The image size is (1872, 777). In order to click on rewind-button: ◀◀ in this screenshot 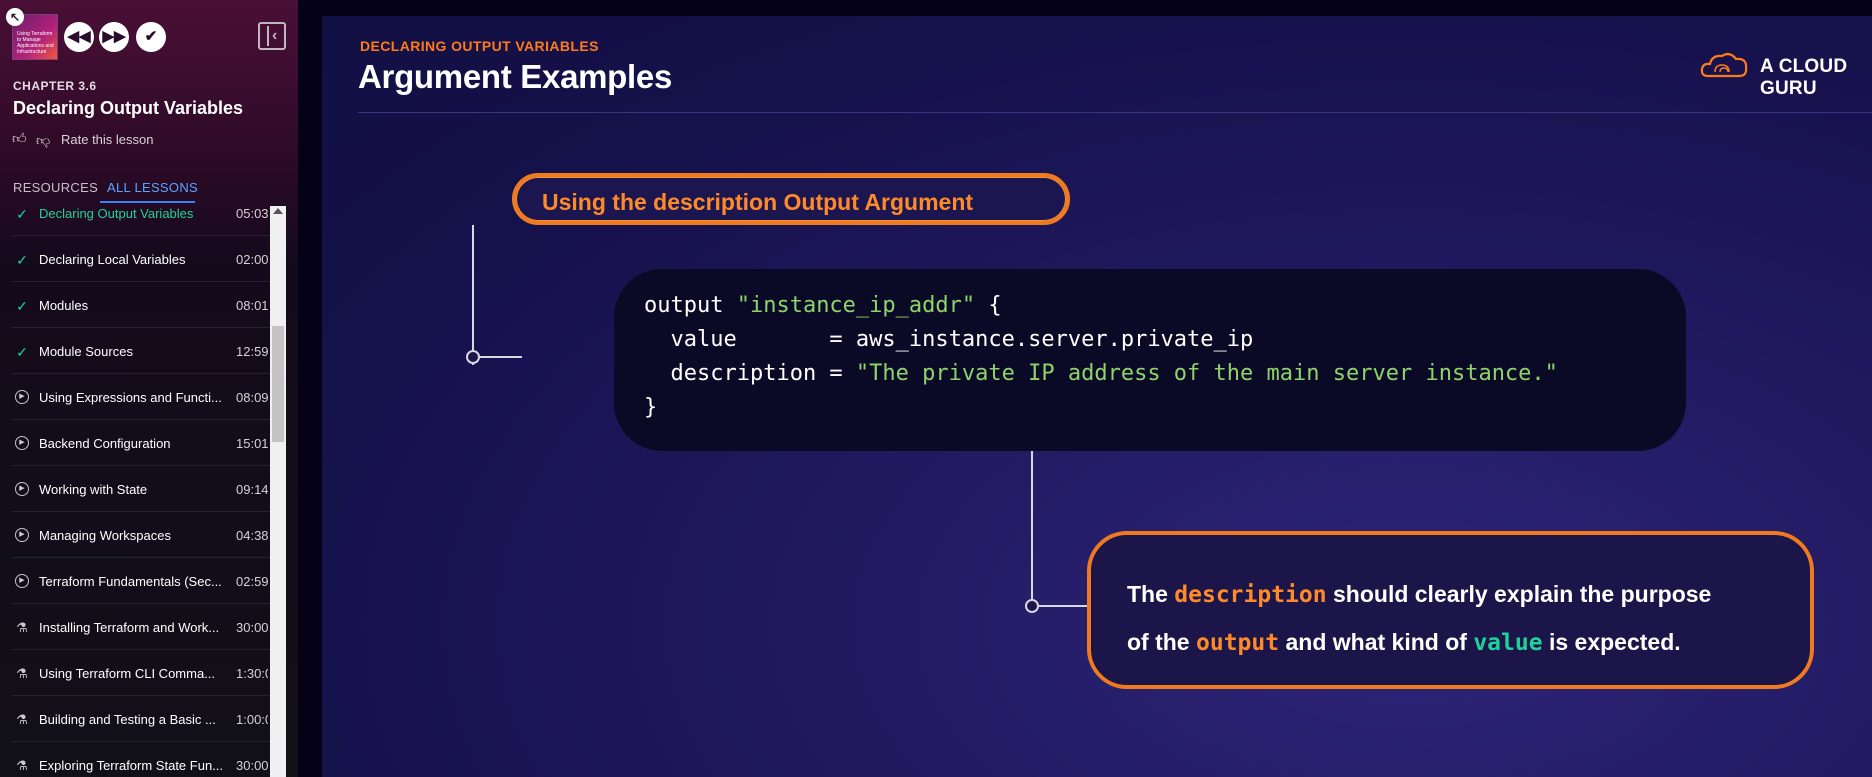, I will do `click(79, 37)`.